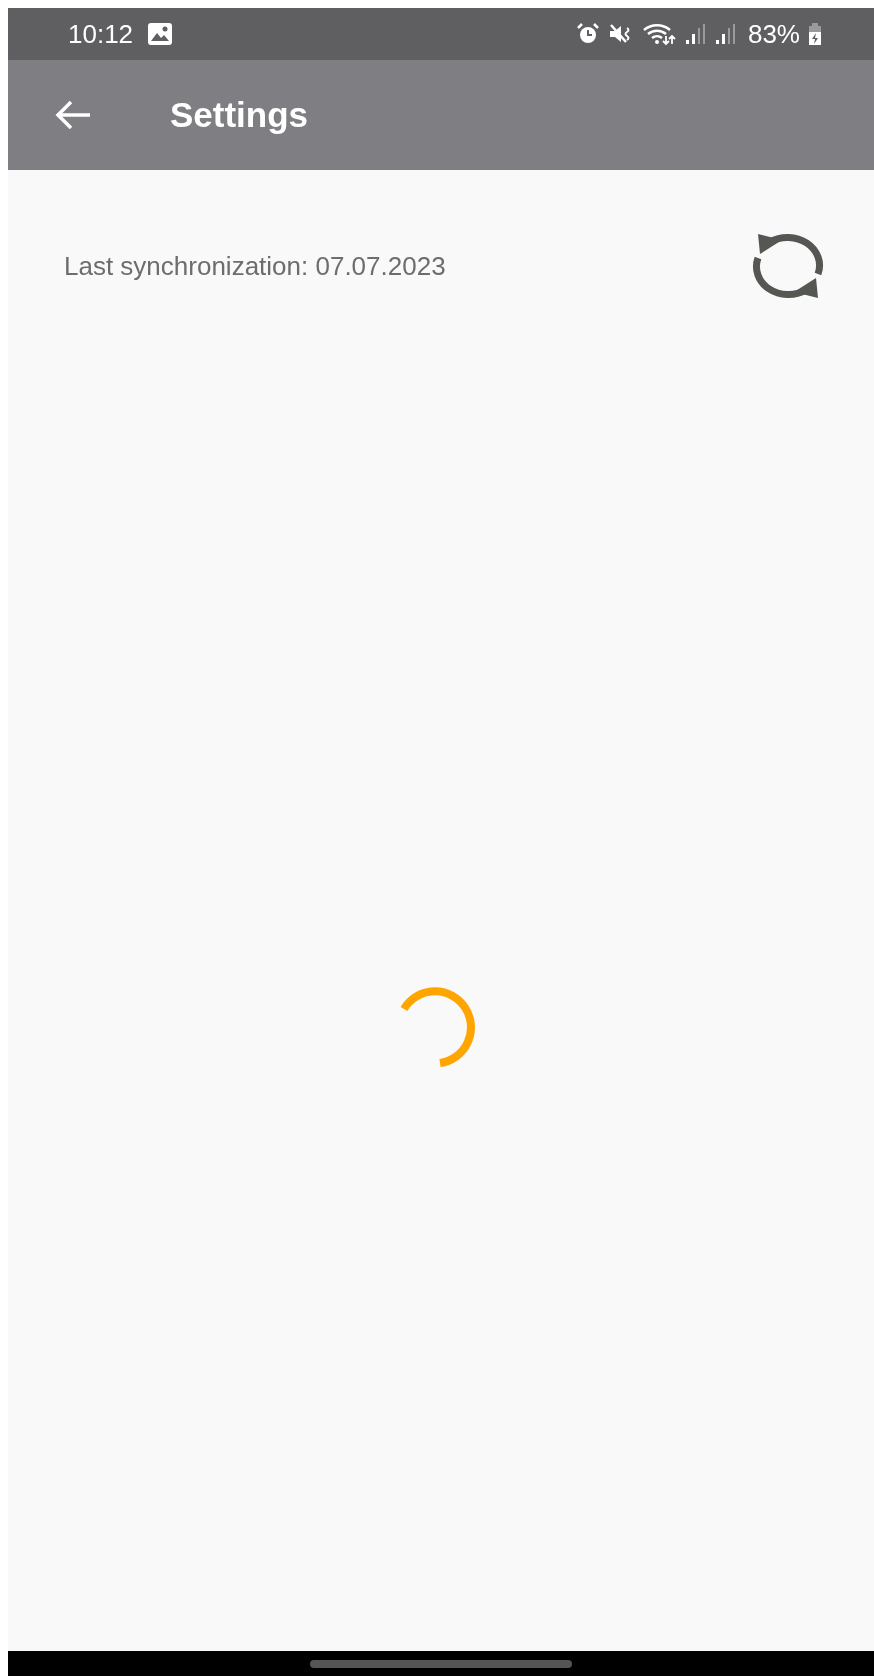 The height and width of the screenshot is (1676, 874). I want to click on last-sync-text: Last synchronization: 07.07.2023, so click(255, 266).